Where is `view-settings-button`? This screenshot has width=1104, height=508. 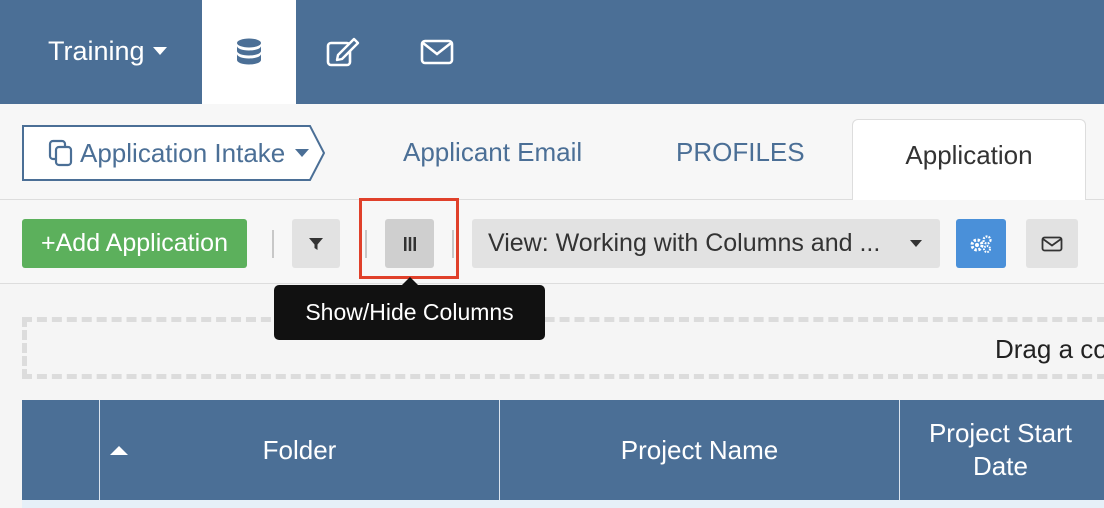
view-settings-button is located at coordinates (981, 243).